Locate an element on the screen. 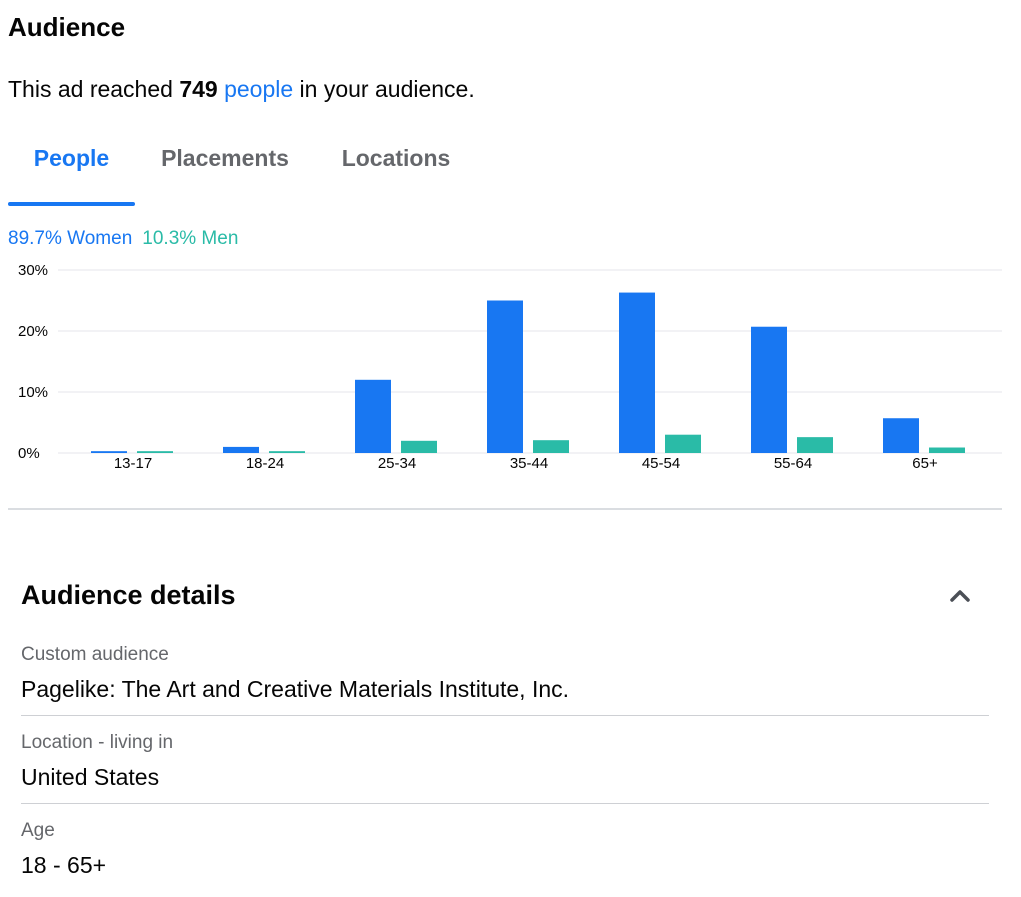 This screenshot has width=1021, height=897. x-tick-label: 18-24 is located at coordinates (265, 463).